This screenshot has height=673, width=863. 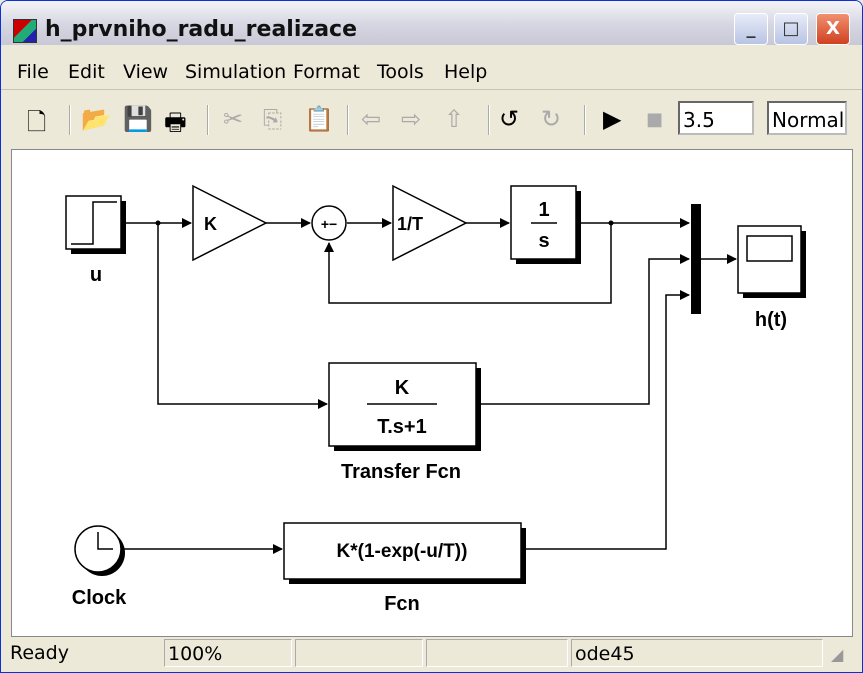 I want to click on fcn-label: Fcn, so click(x=402, y=604).